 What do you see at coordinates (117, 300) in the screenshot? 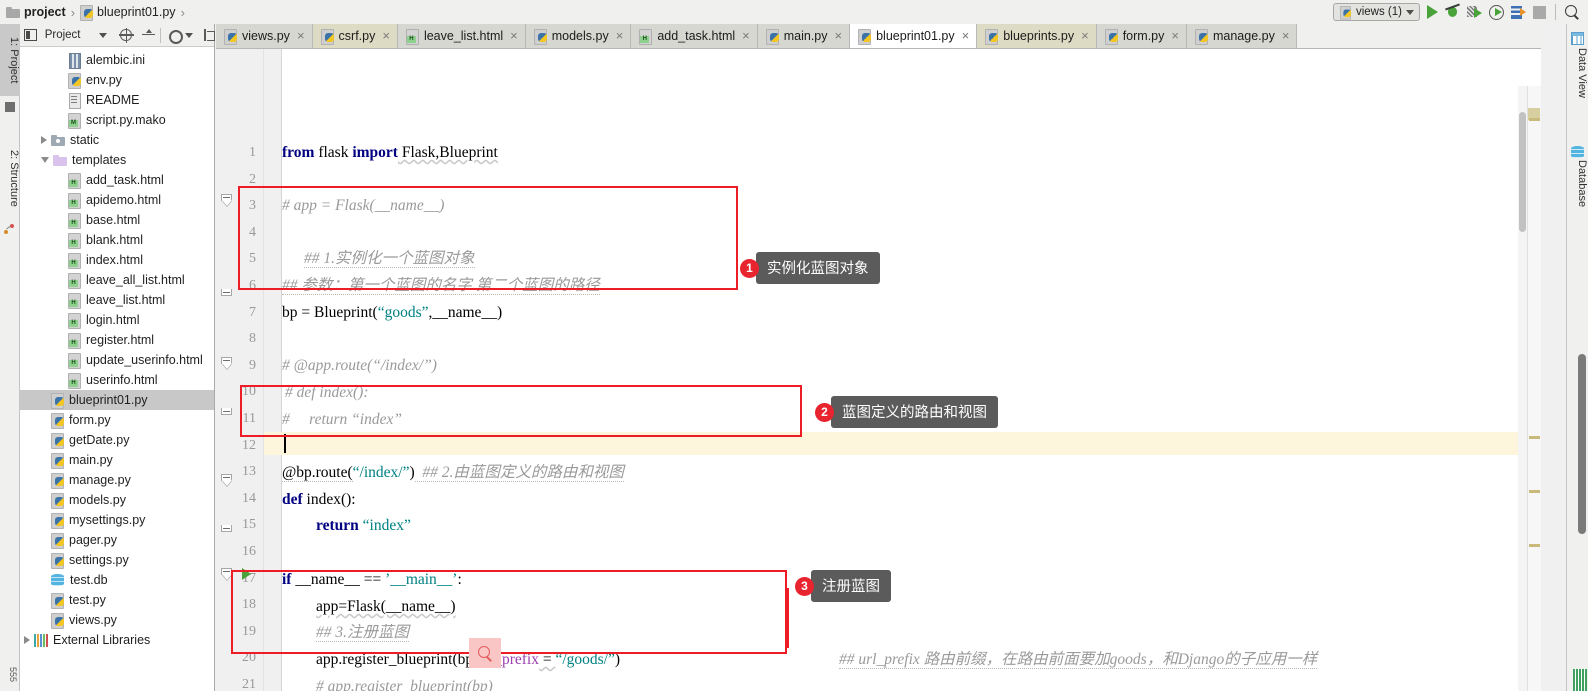
I see `tree-item: leave_list.html` at bounding box center [117, 300].